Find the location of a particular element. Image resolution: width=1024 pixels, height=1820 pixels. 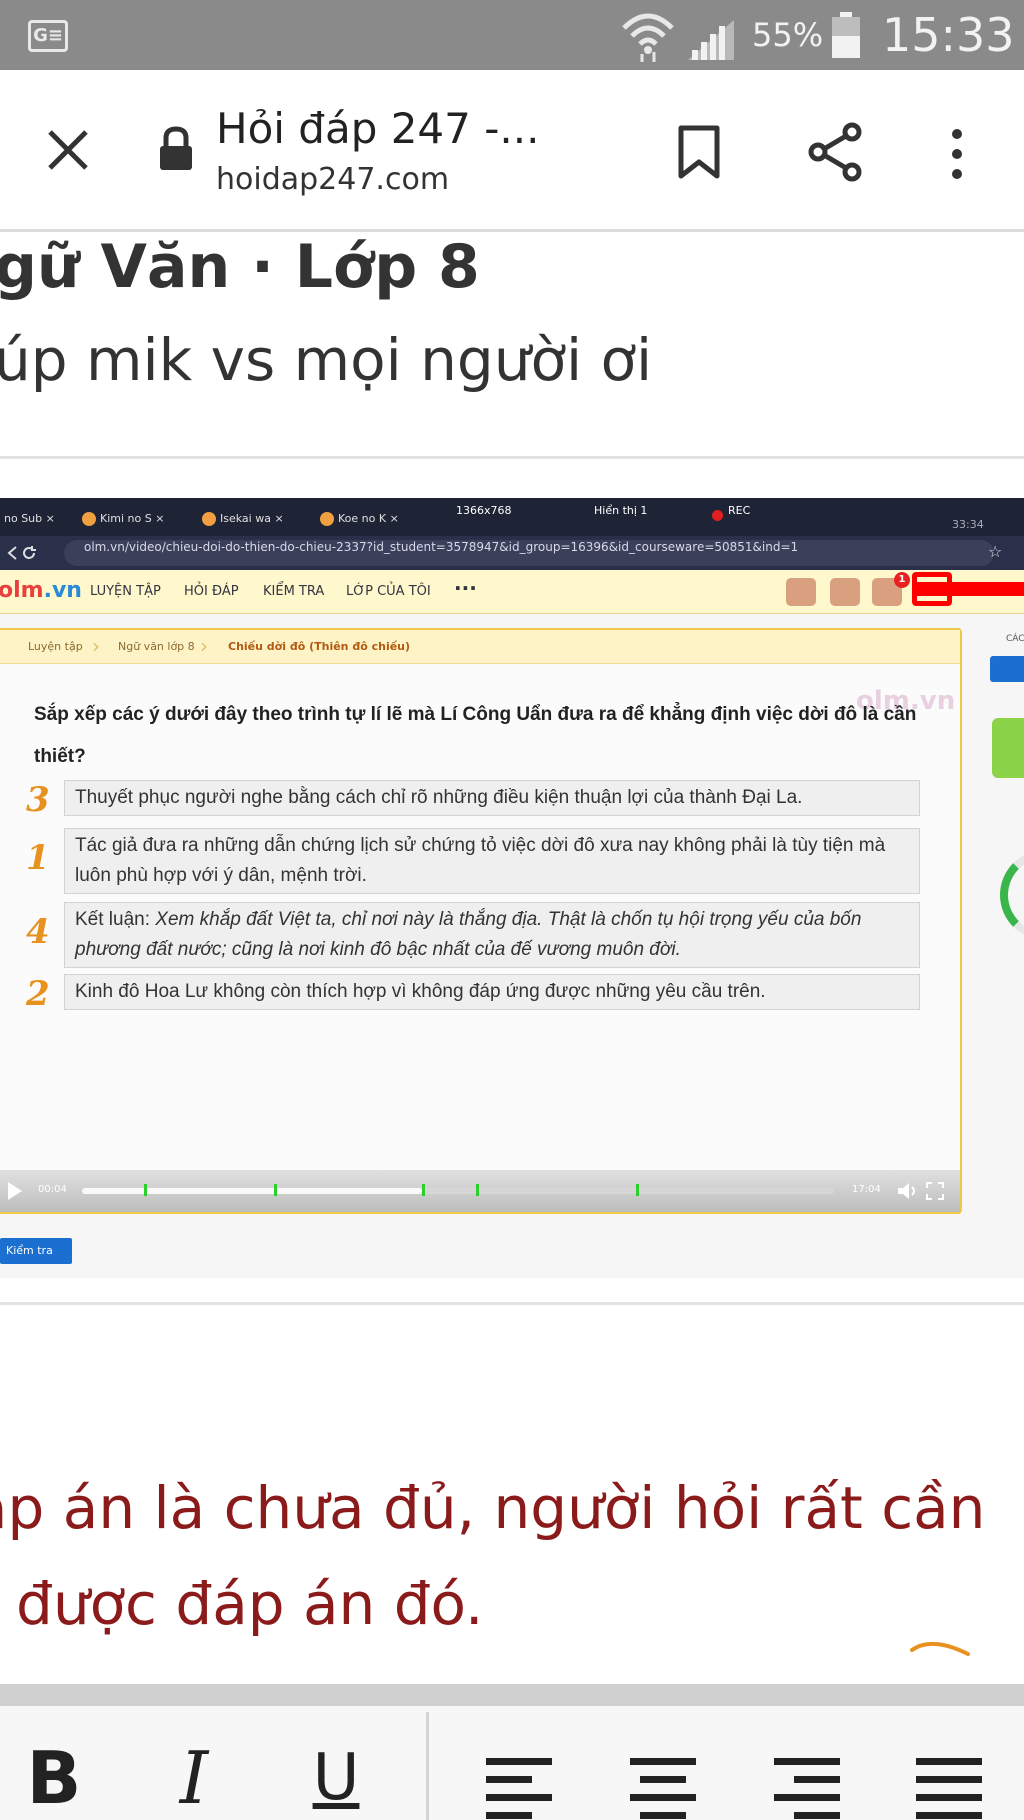

align-justify-icon is located at coordinates (949, 1786).